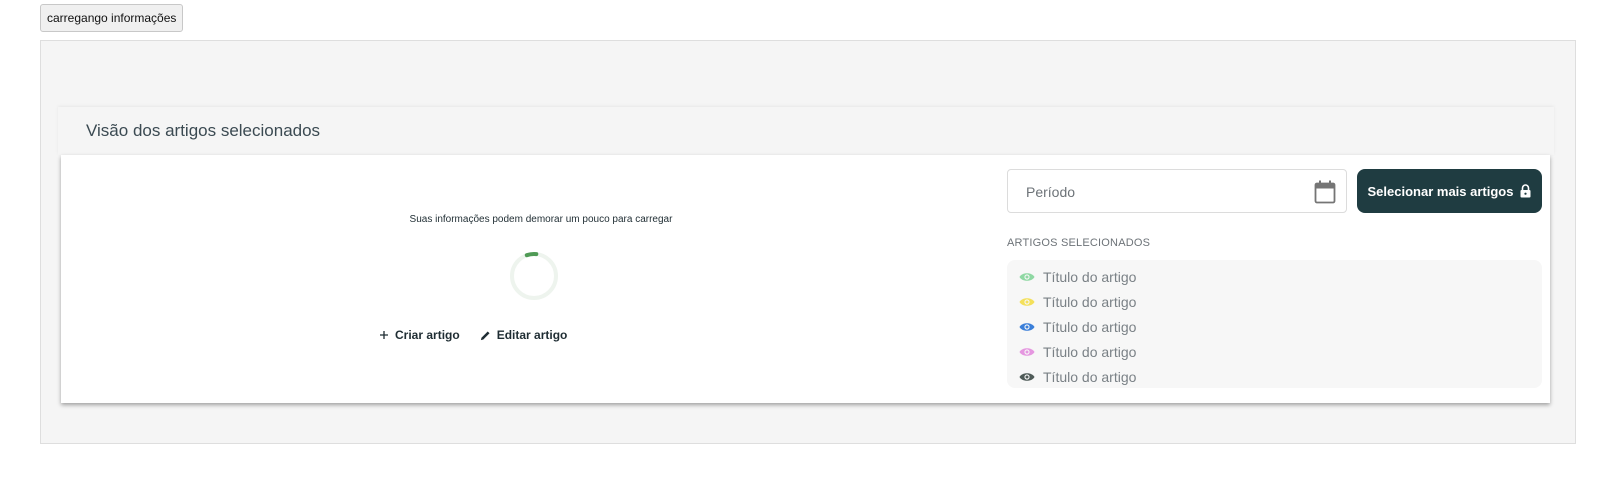 This screenshot has height=485, width=1615. What do you see at coordinates (1079, 243) in the screenshot?
I see `selected-articles-heading: ARTIGOS SELECIONADOS` at bounding box center [1079, 243].